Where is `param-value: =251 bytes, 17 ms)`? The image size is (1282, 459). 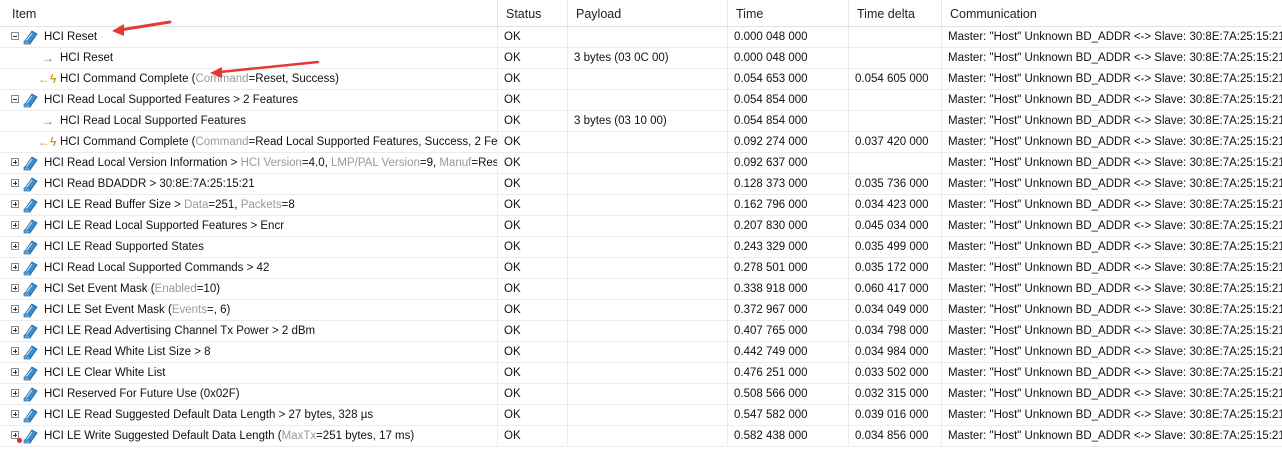 param-value: =251 bytes, 17 ms) is located at coordinates (365, 436).